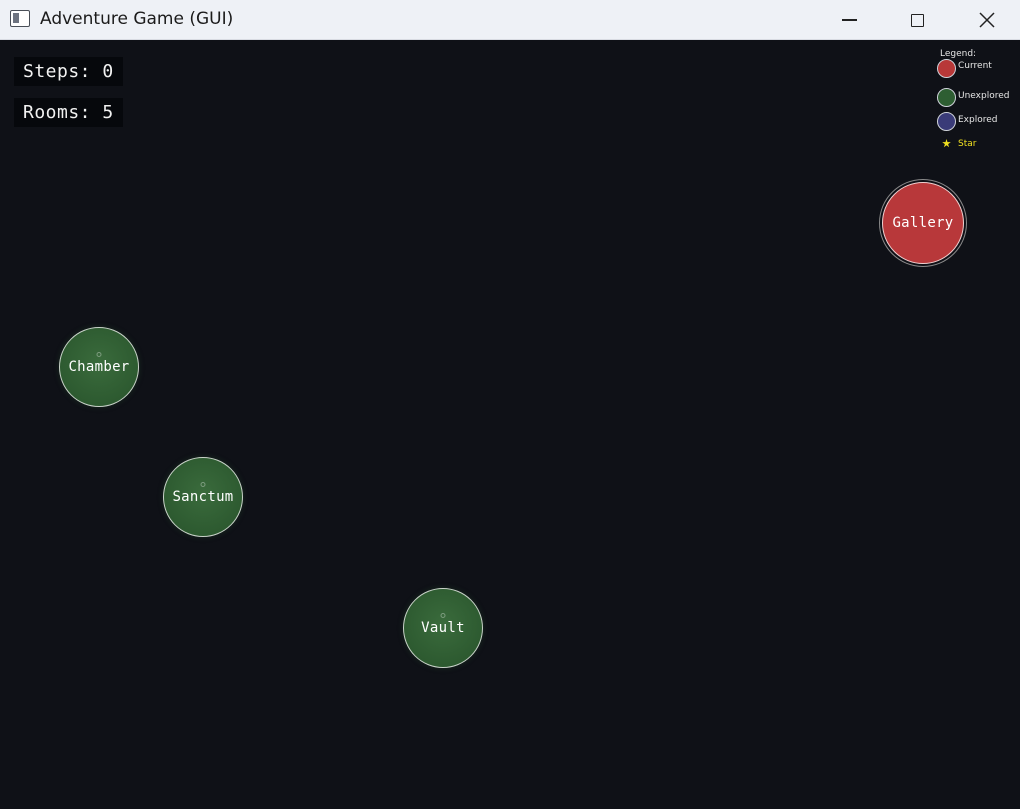 The height and width of the screenshot is (809, 1020). What do you see at coordinates (946, 121) in the screenshot?
I see `legend-swatch-explored` at bounding box center [946, 121].